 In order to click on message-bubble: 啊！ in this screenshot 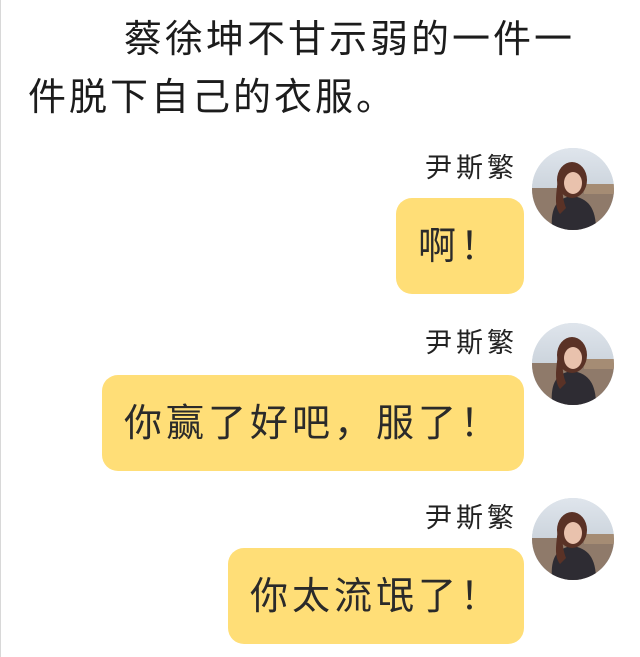, I will do `click(459, 246)`.